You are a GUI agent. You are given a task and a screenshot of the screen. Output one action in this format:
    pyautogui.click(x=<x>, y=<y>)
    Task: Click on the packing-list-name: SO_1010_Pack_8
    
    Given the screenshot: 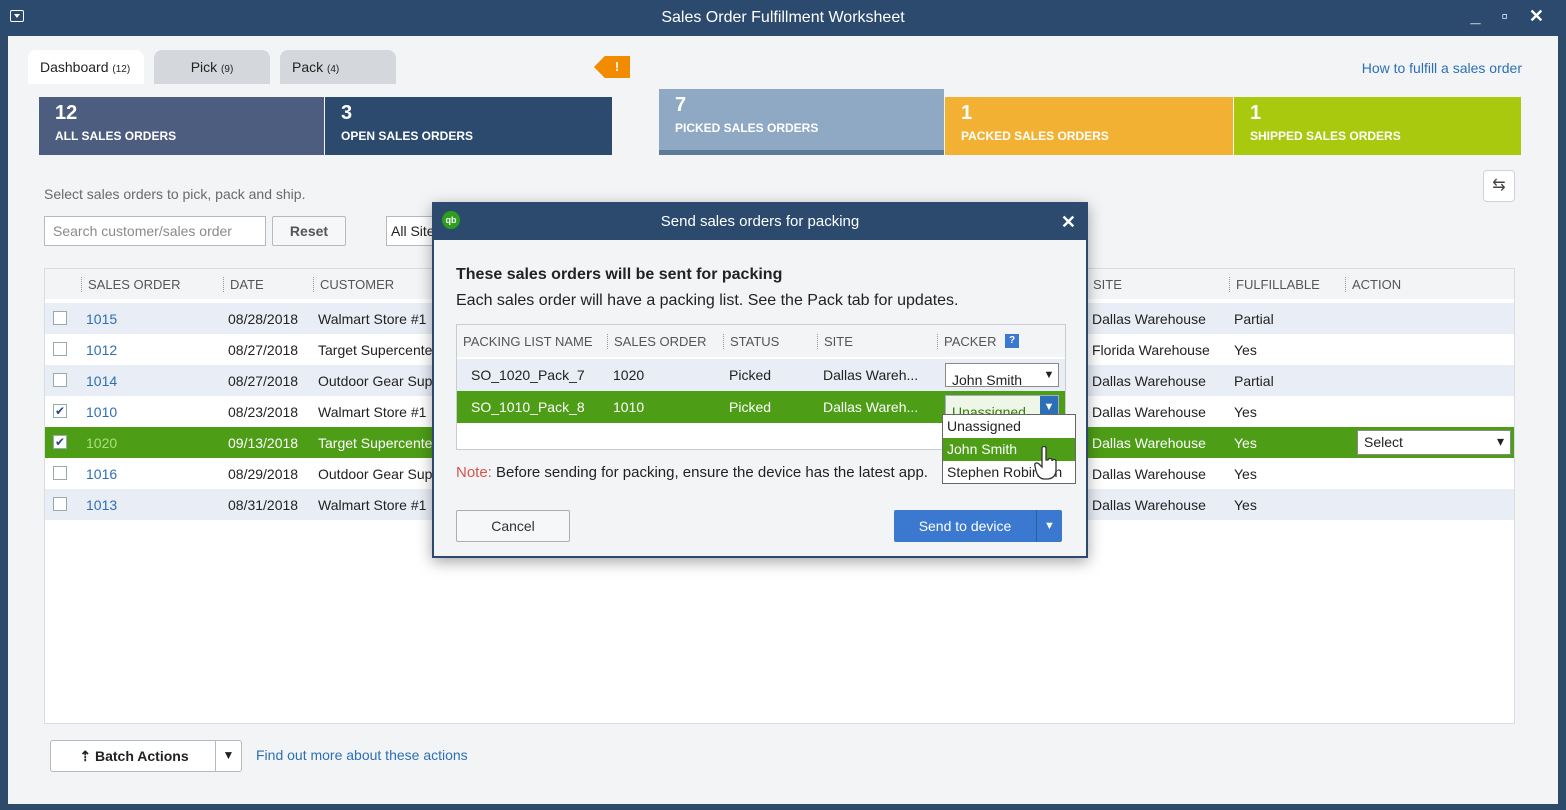 What is the action you would take?
    pyautogui.click(x=528, y=407)
    